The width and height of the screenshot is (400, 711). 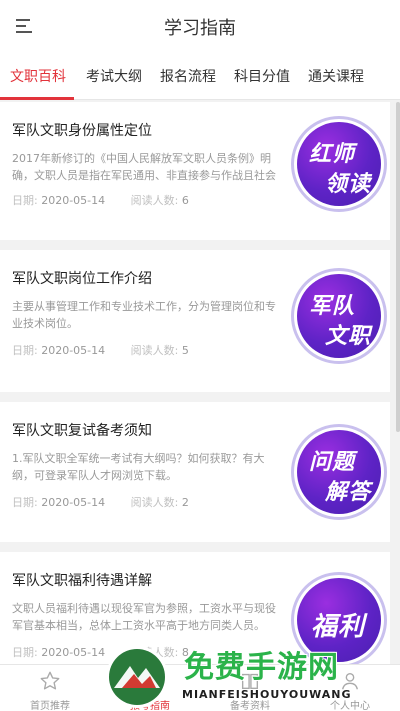 I want to click on app-header: 学习指南, so click(x=200, y=26).